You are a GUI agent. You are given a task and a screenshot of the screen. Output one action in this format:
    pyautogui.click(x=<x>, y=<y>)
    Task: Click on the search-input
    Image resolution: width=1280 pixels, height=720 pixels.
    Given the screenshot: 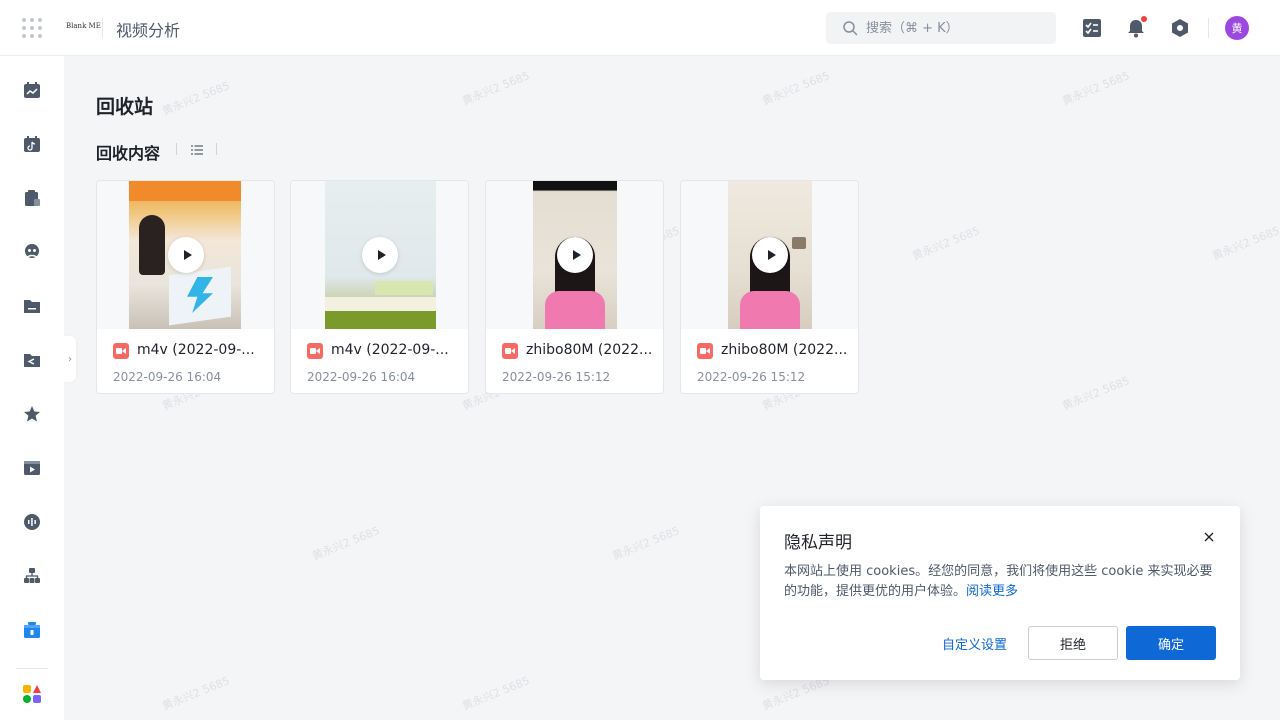 What is the action you would take?
    pyautogui.click(x=956, y=28)
    